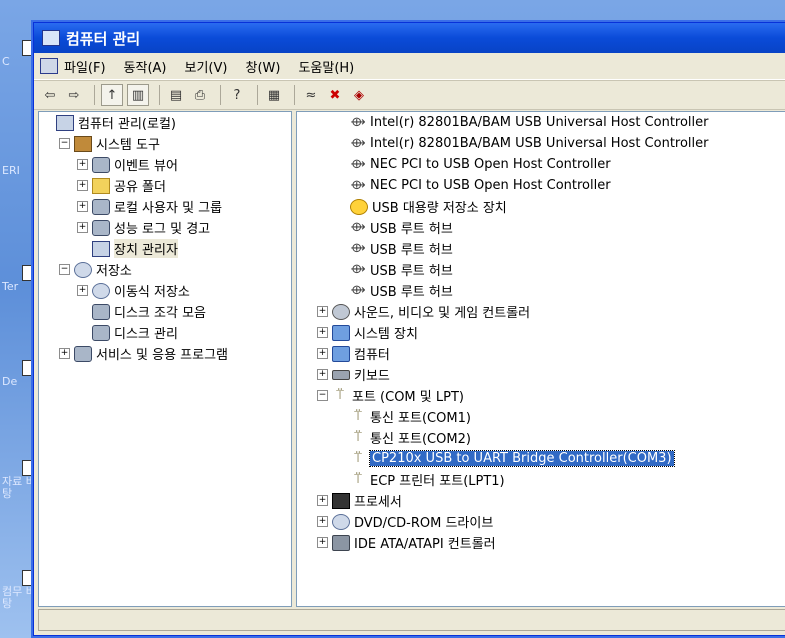 This screenshot has height=638, width=785. What do you see at coordinates (341, 521) in the screenshot?
I see `disc-icon` at bounding box center [341, 521].